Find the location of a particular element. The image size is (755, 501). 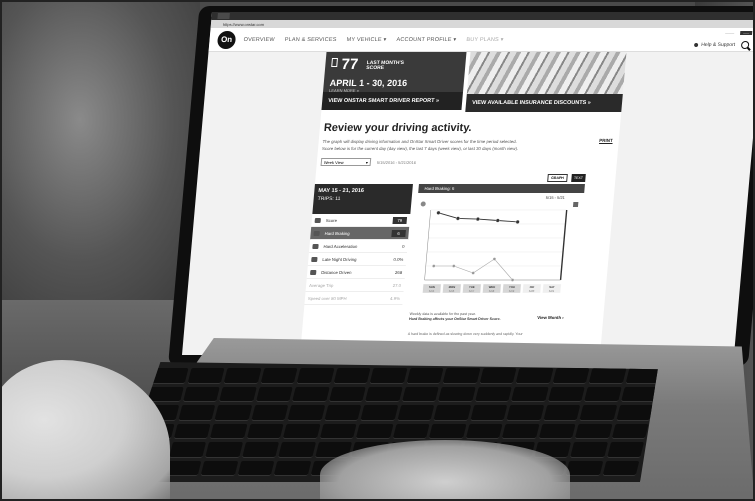

text-button: TEXT is located at coordinates (578, 178).